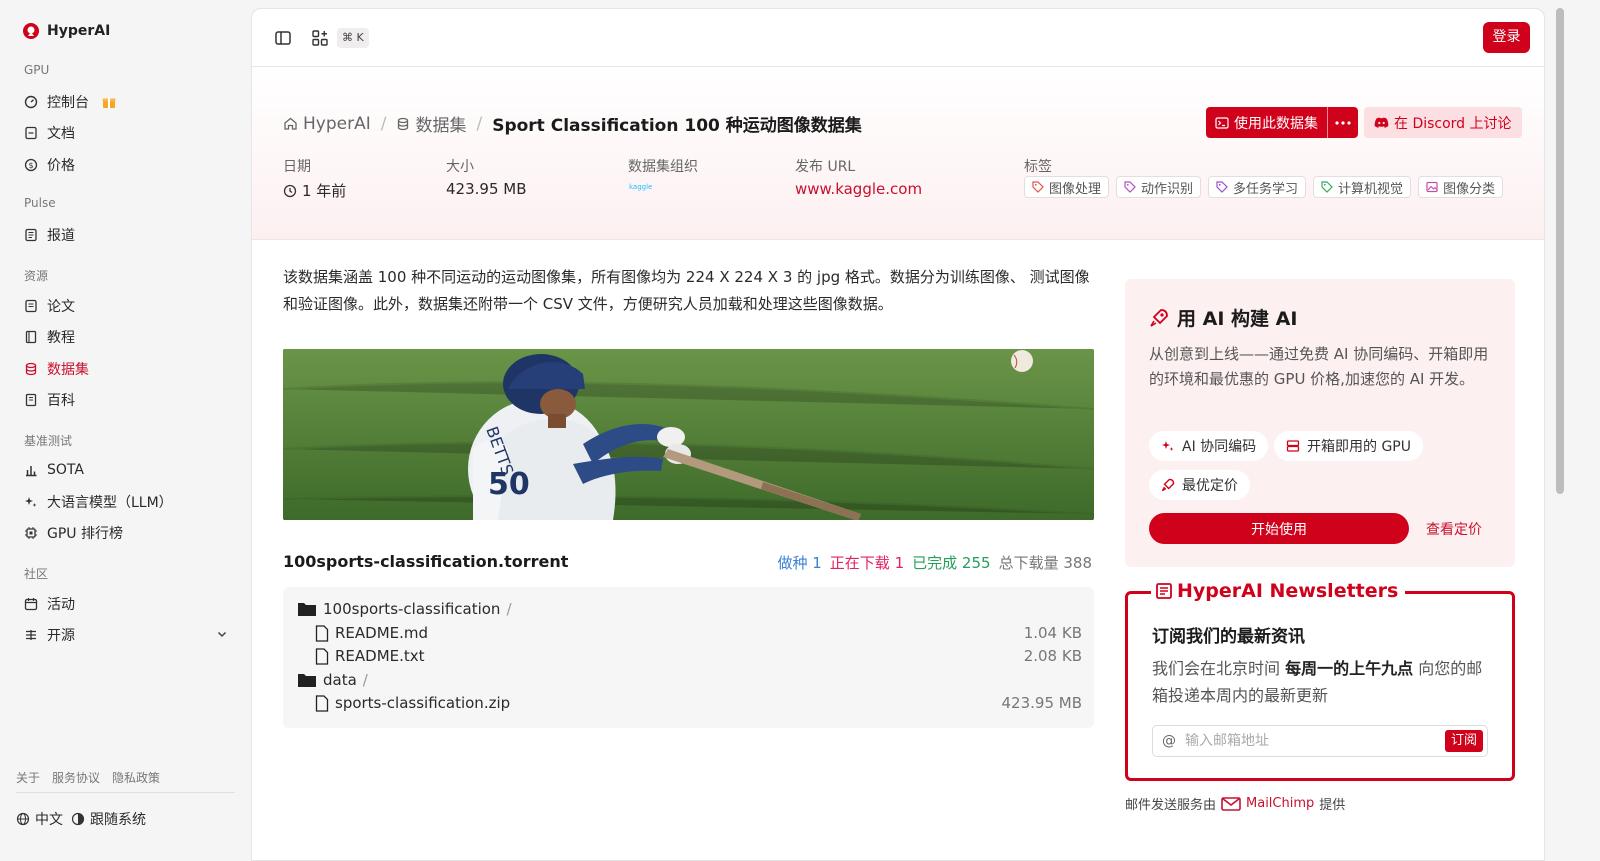  Describe the element at coordinates (1432, 187) in the screenshot. I see `image-tag-icon` at that location.